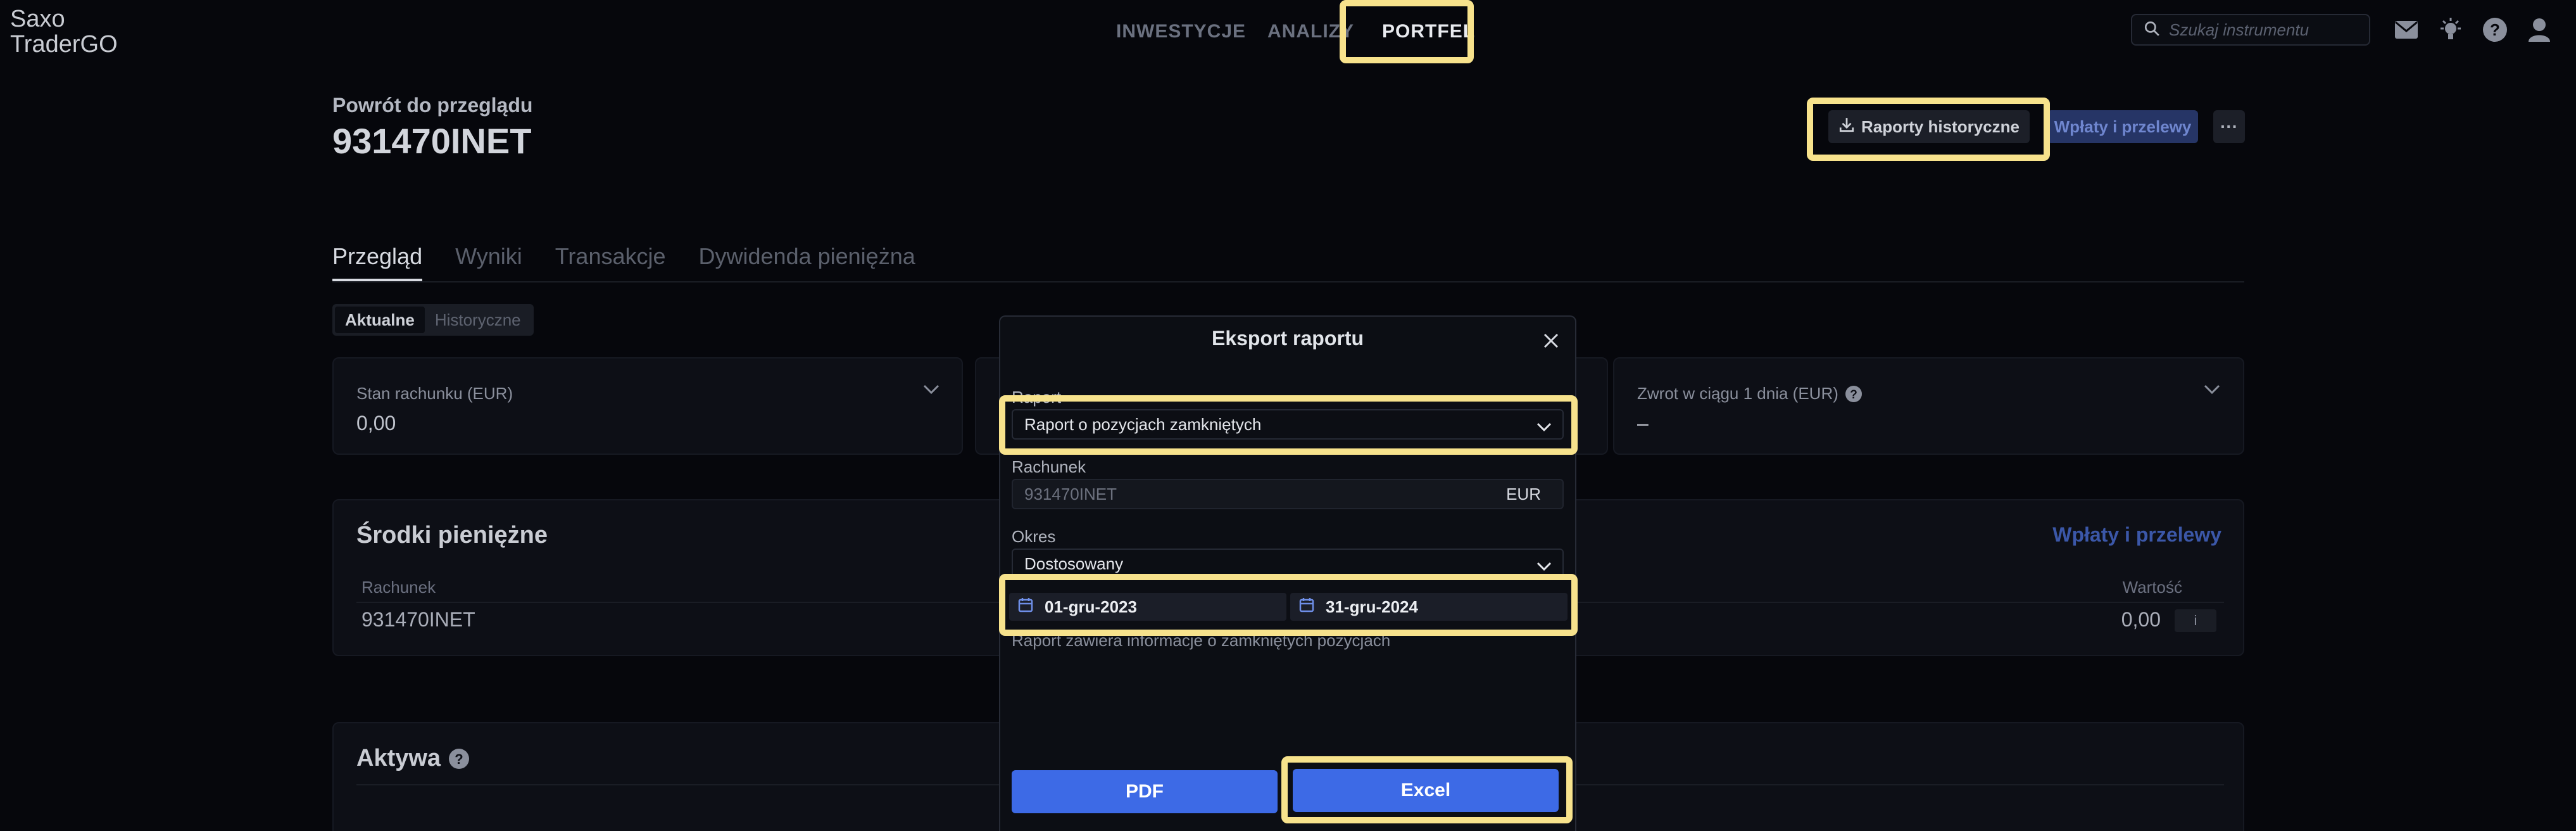 The height and width of the screenshot is (831, 2576). I want to click on tab-przeglad: Przegląd, so click(378, 262).